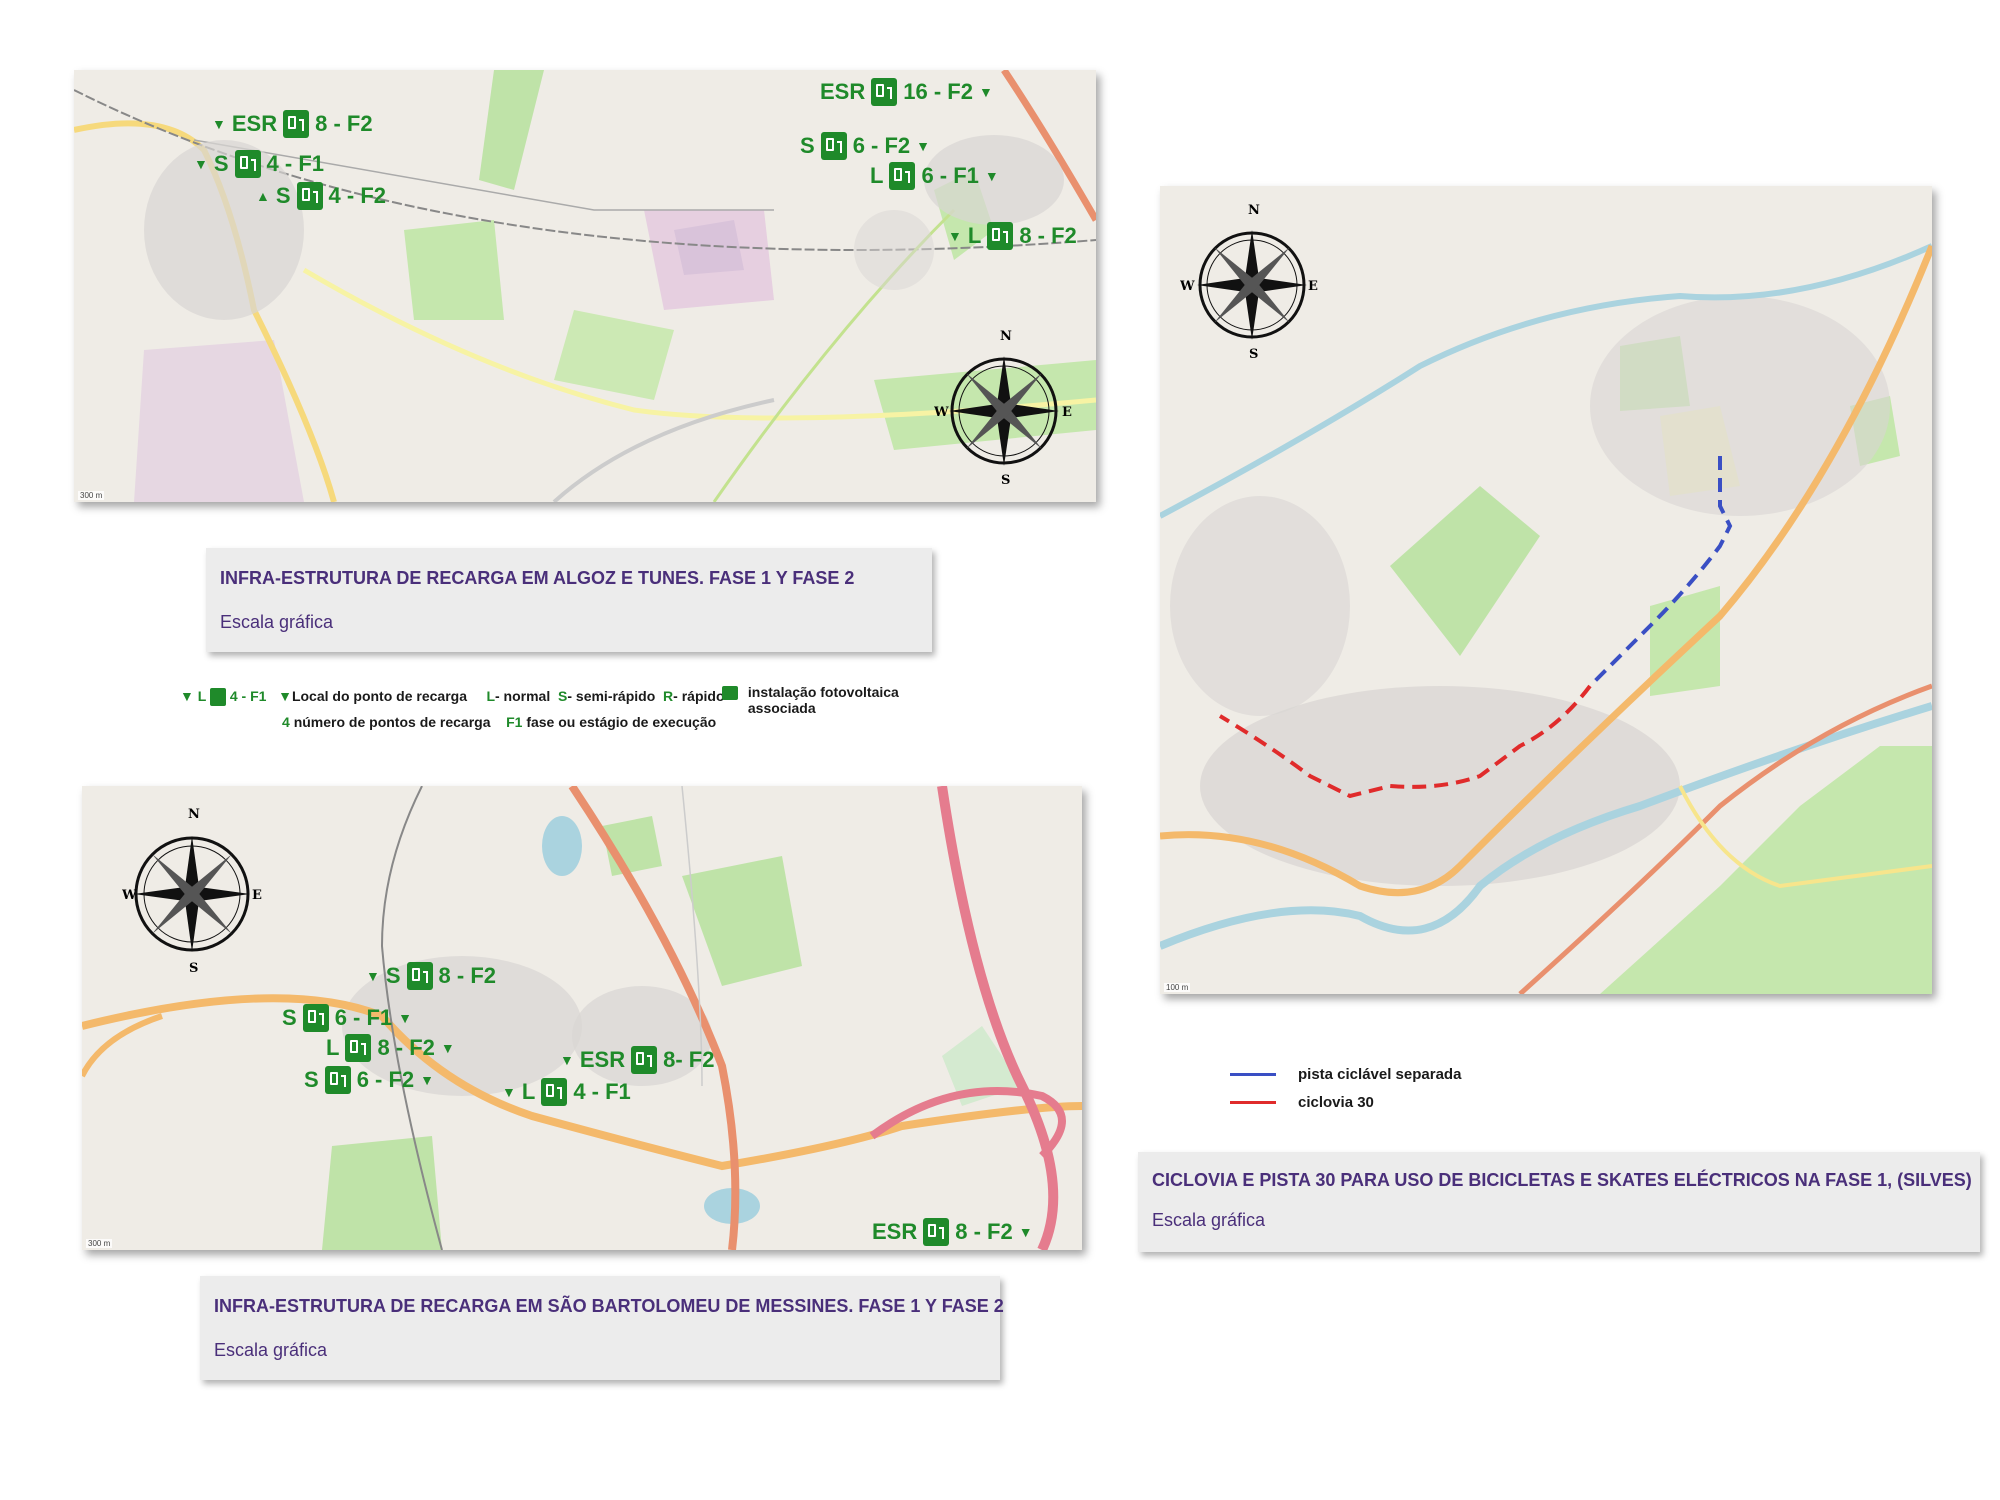  What do you see at coordinates (379, 696) in the screenshot?
I see `legend-local: Local do ponto de recarga` at bounding box center [379, 696].